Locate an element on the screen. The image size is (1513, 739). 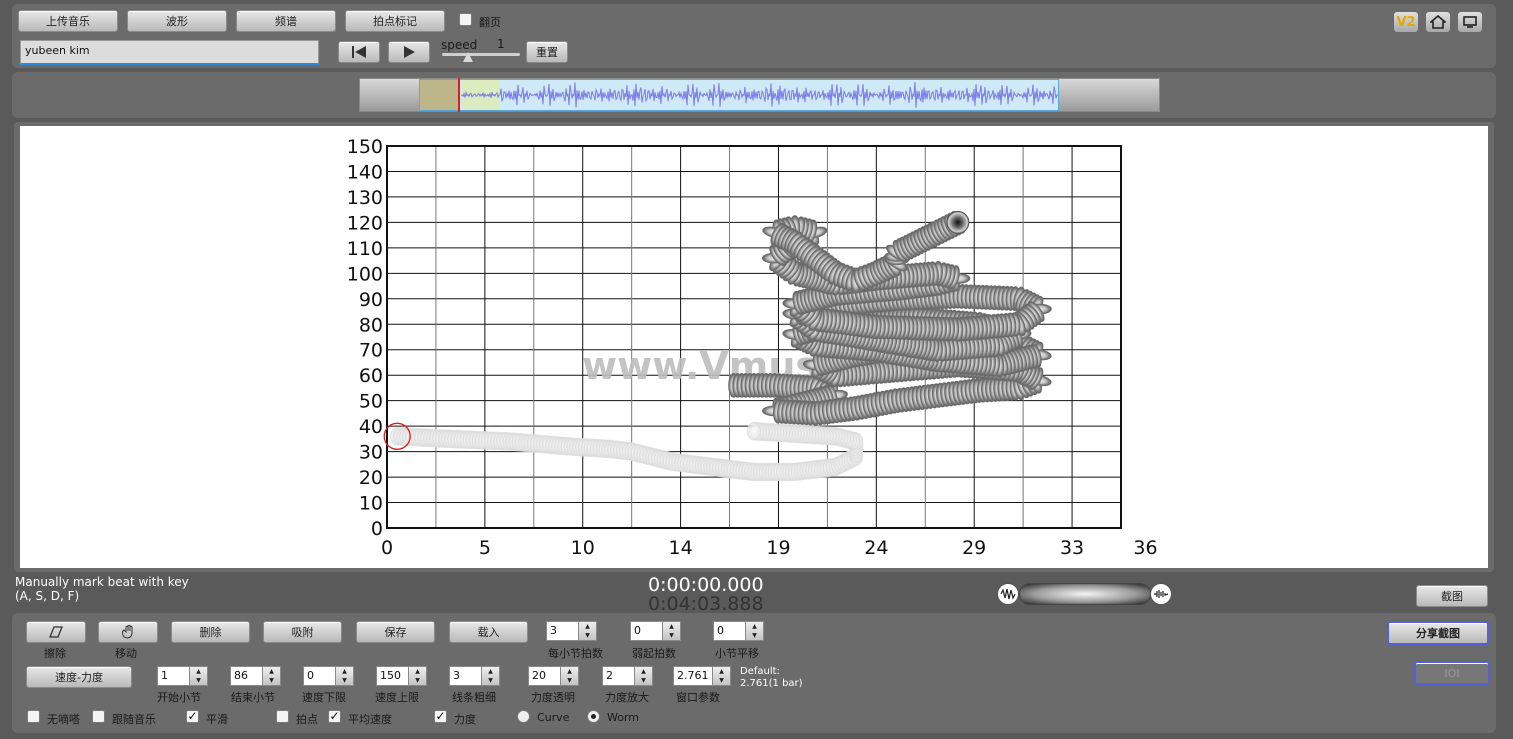
average-tempo-checkbox: ✓ is located at coordinates (334, 716).